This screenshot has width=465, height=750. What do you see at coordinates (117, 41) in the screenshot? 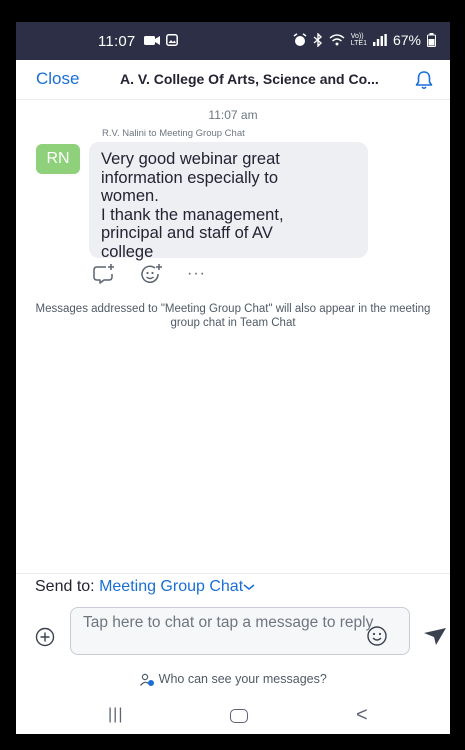
I see `status-time: 11:07` at bounding box center [117, 41].